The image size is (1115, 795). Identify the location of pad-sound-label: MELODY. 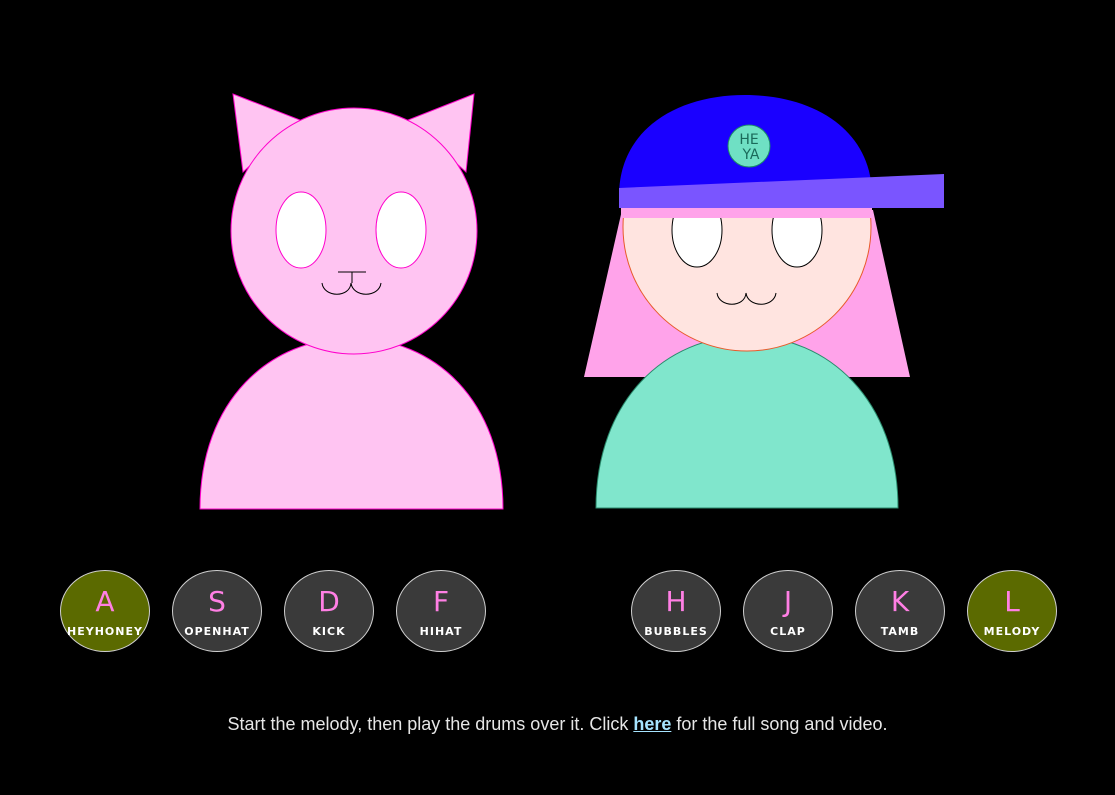
(1012, 631).